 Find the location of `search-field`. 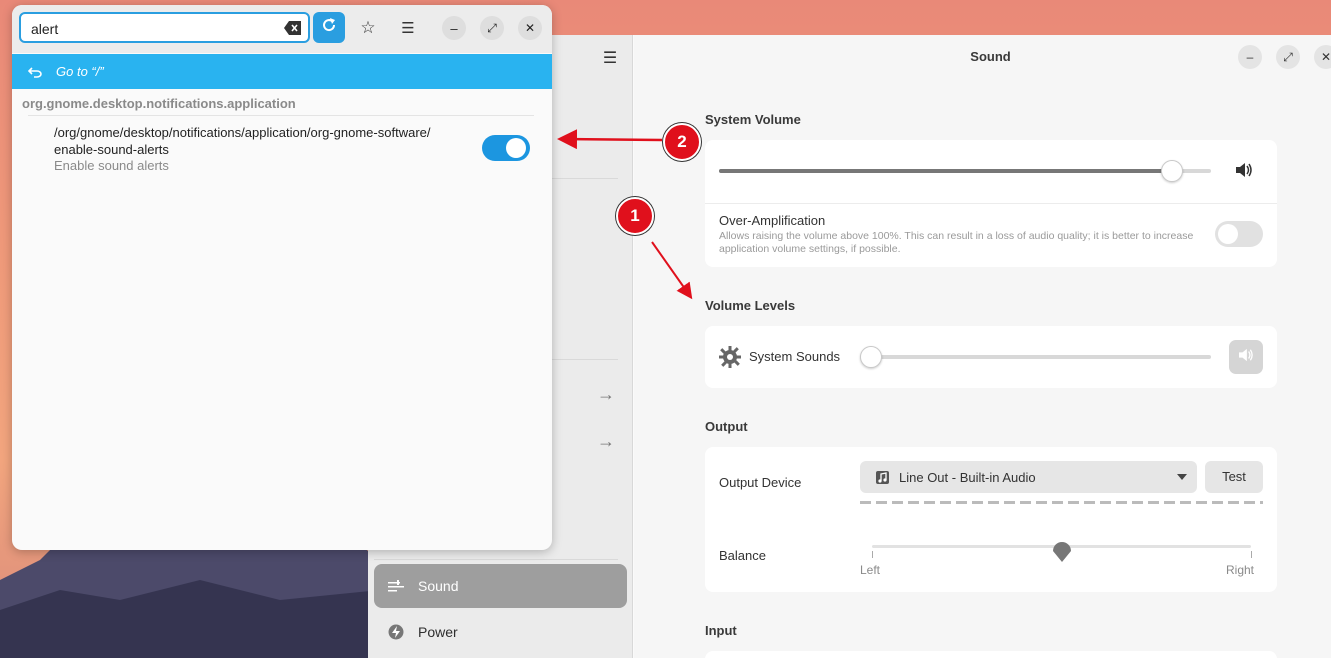

search-field is located at coordinates (164, 27).